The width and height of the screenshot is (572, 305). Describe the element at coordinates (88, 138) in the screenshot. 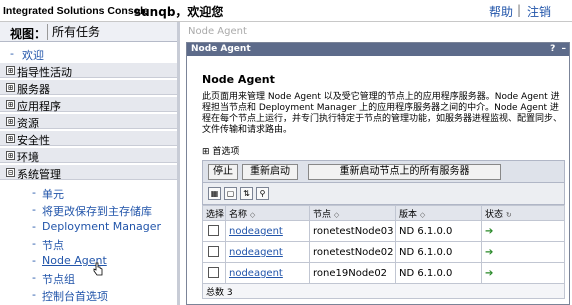

I see `nav-category-security: ⊞ 安全性` at that location.